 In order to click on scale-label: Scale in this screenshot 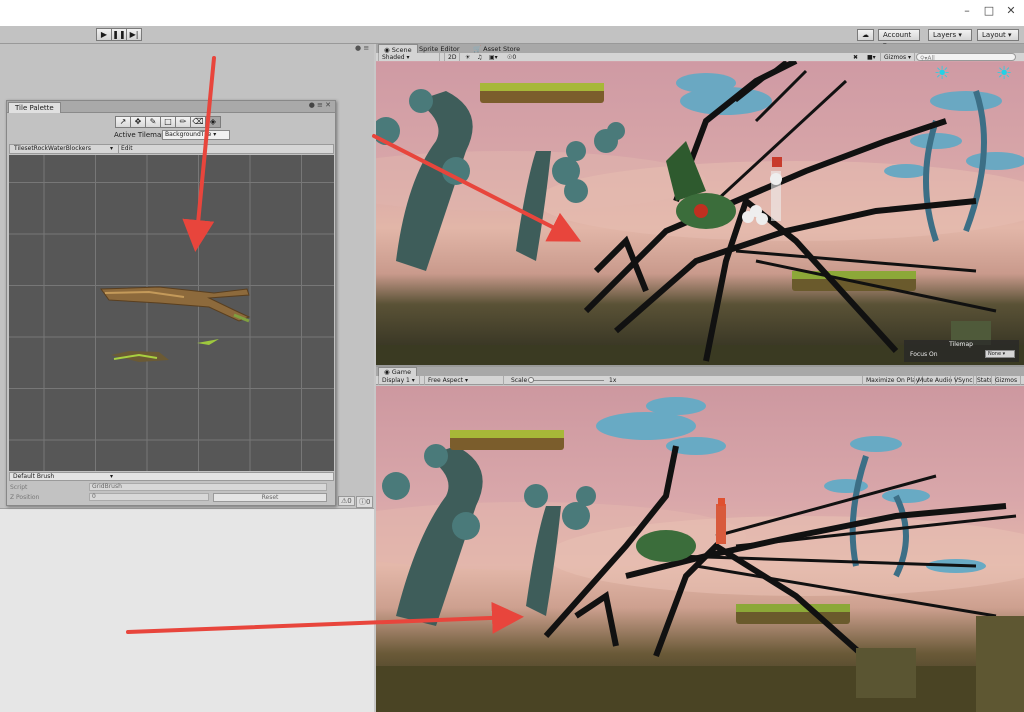, I will do `click(519, 380)`.